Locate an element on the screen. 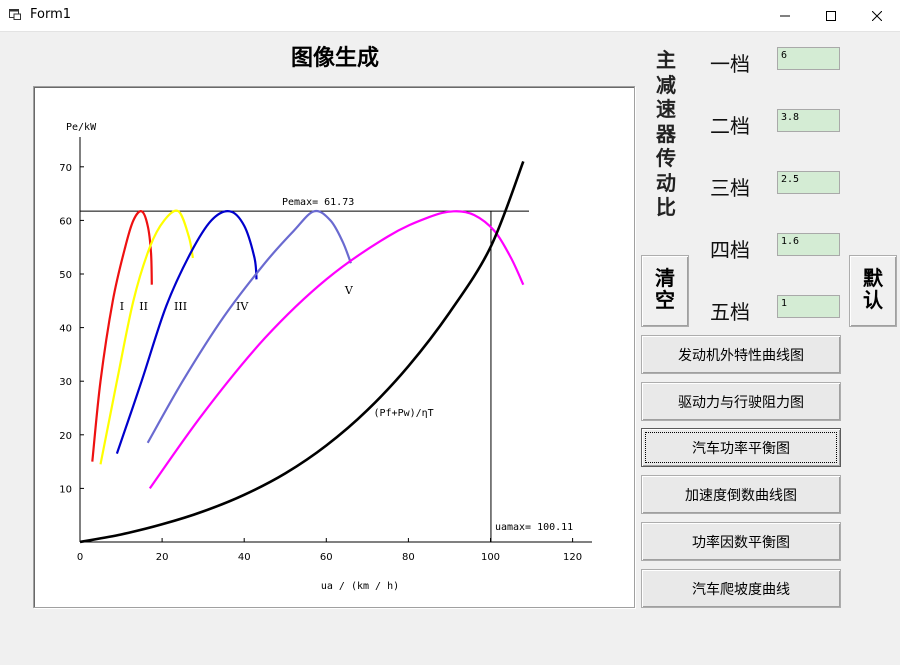 This screenshot has height=665, width=900. gear-ratio-input-4: 1.6 is located at coordinates (808, 244).